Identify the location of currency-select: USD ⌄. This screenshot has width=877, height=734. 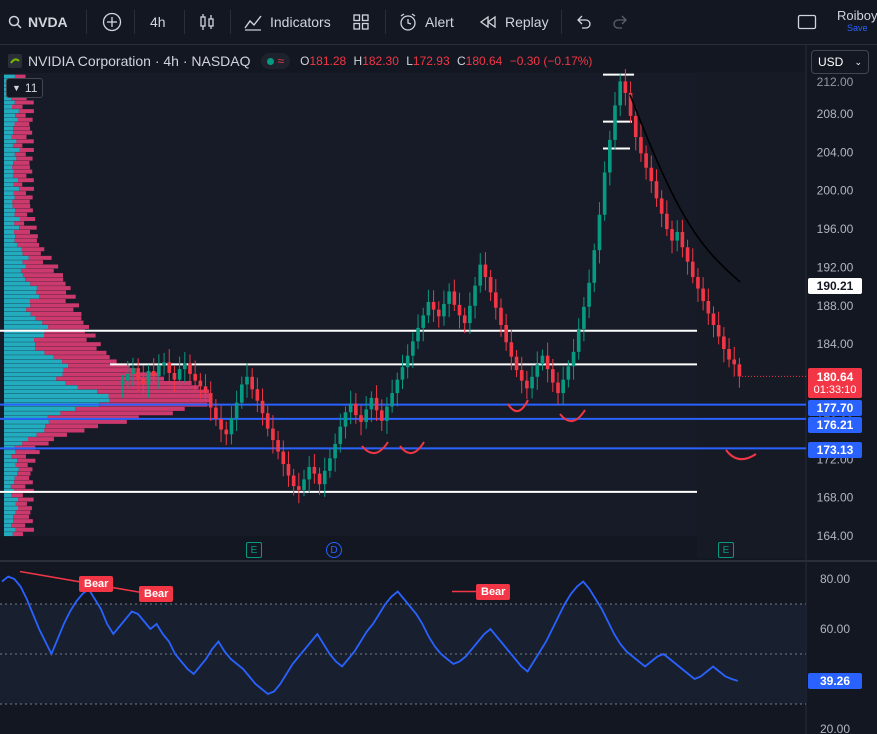
(840, 62).